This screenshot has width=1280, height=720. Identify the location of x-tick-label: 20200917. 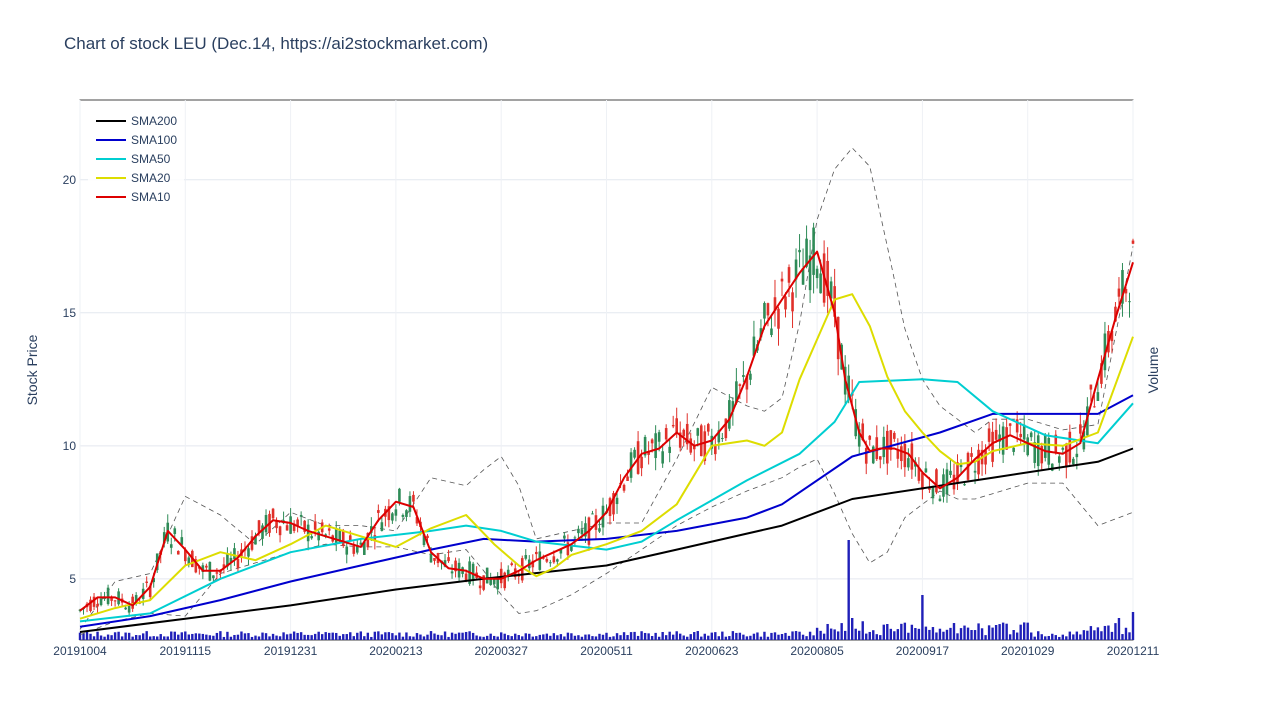
(923, 651).